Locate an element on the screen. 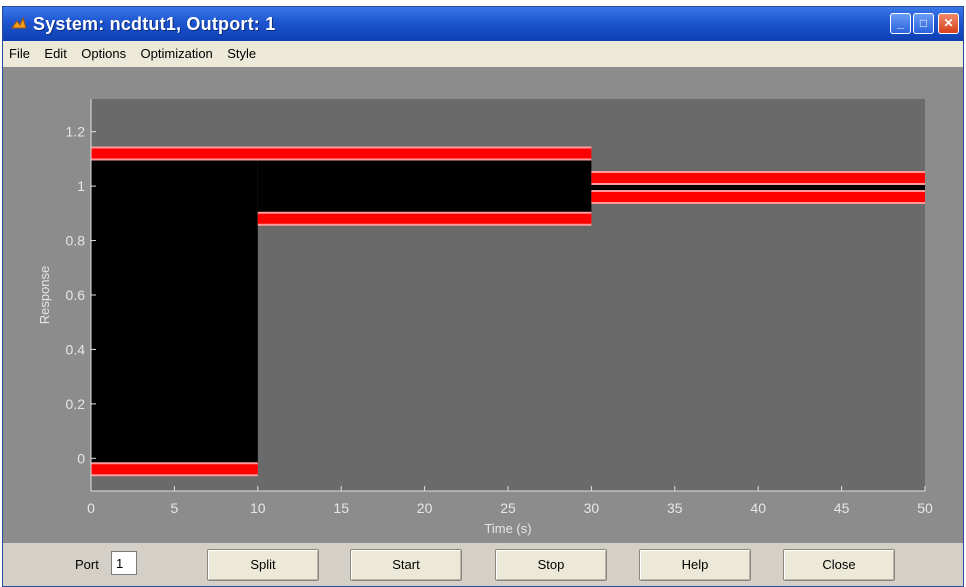 The width and height of the screenshot is (966, 587). stop-button: Stop is located at coordinates (551, 565).